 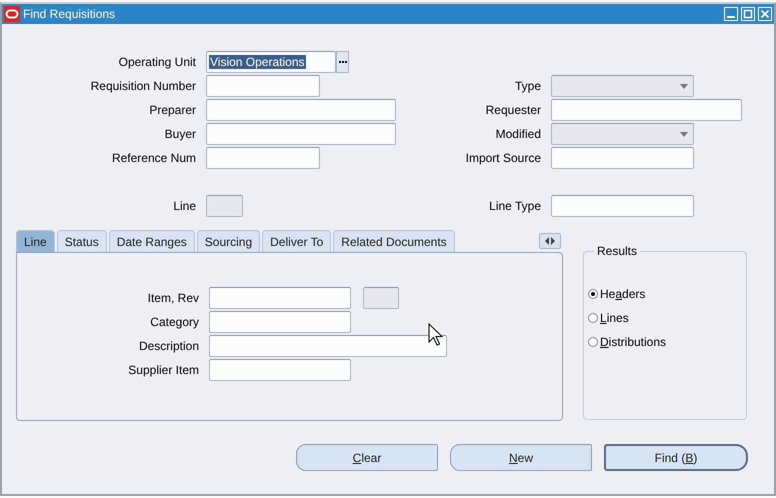 What do you see at coordinates (271, 62) in the screenshot?
I see `input-field: Vision Operations` at bounding box center [271, 62].